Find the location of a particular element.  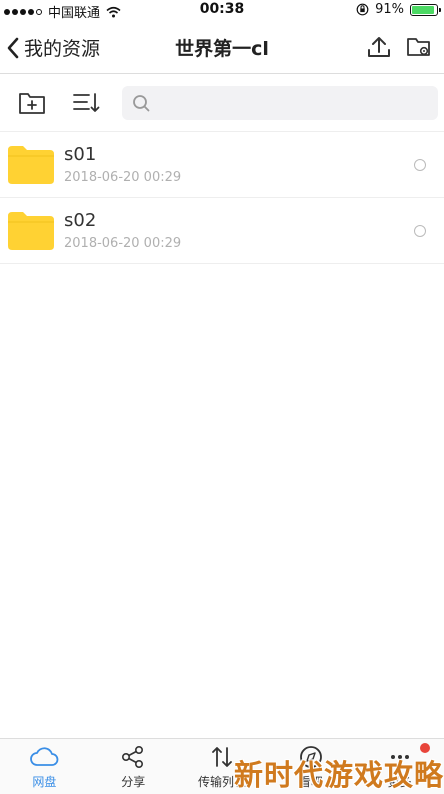

battery-group: 91% is located at coordinates (398, 9).